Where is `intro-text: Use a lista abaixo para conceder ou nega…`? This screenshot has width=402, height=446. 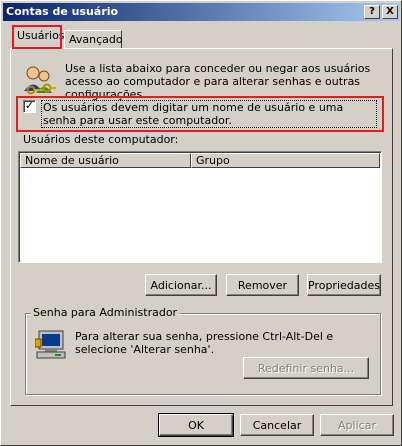 intro-text: Use a lista abaixo para conceder ou nega… is located at coordinates (218, 81).